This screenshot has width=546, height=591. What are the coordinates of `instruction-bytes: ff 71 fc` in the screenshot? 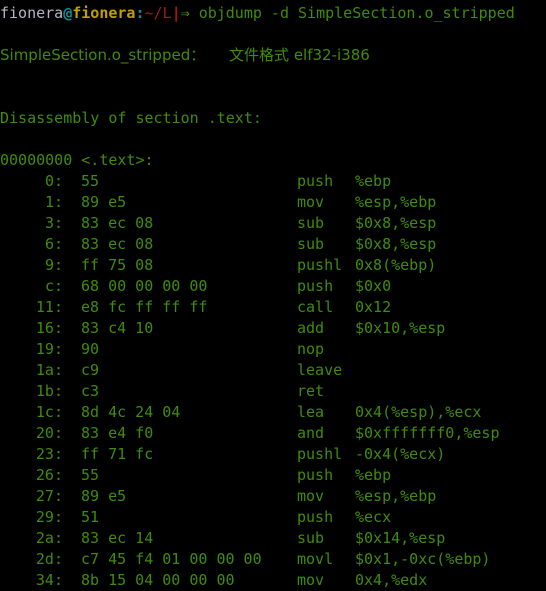 It's located at (117, 454).